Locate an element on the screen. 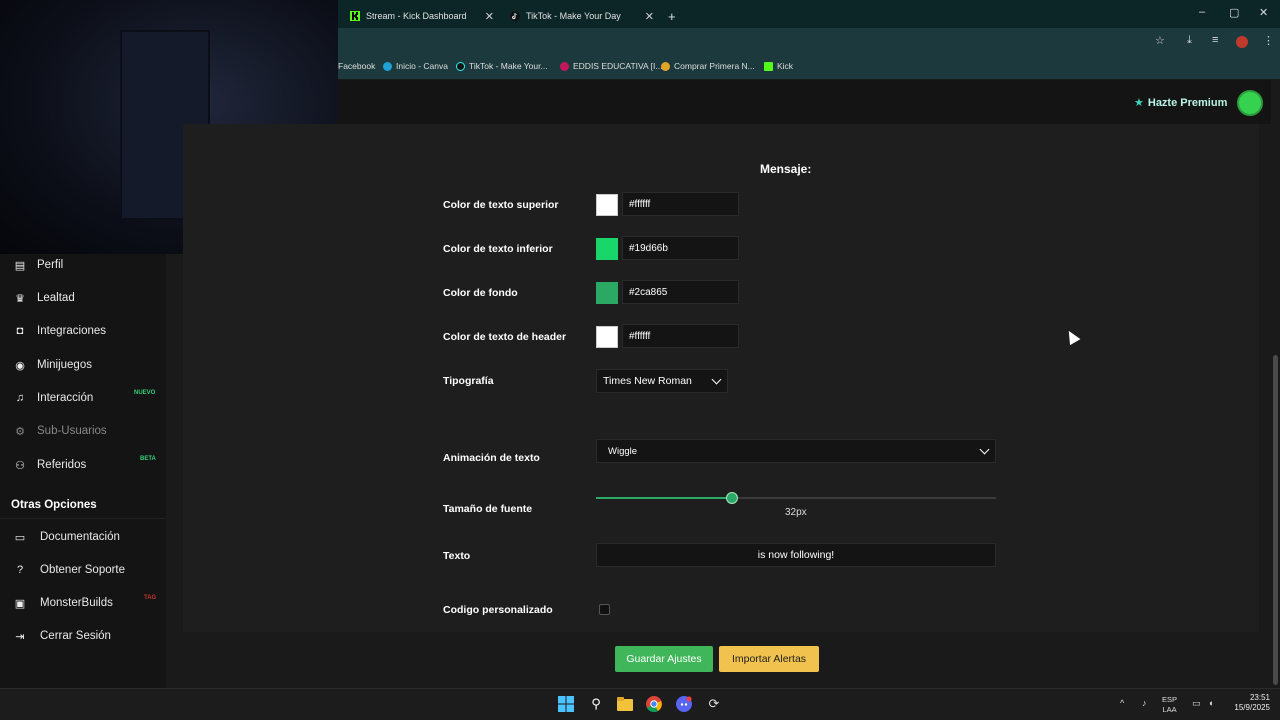  color-input-top-text: #ffffff is located at coordinates (680, 204).